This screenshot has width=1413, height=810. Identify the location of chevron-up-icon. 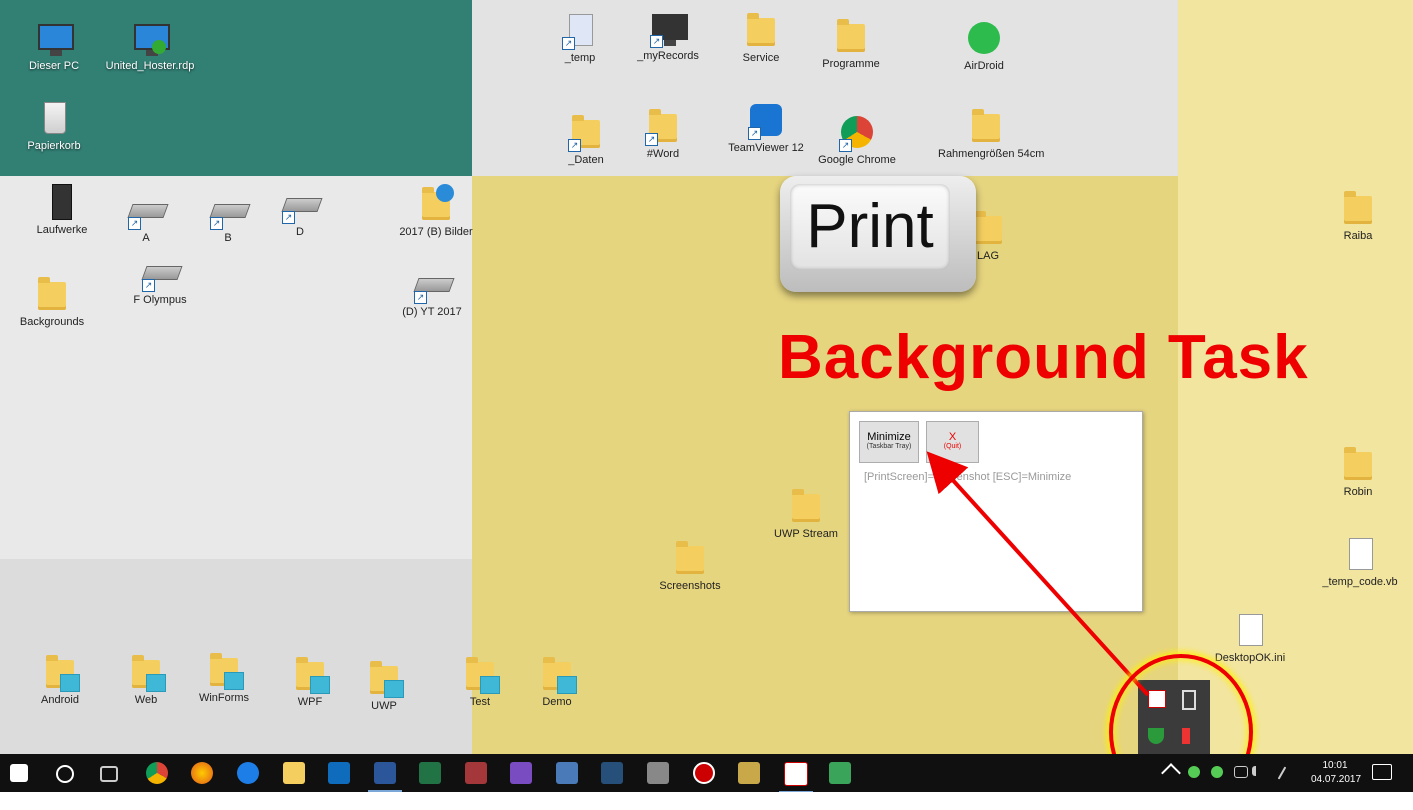
(1171, 773).